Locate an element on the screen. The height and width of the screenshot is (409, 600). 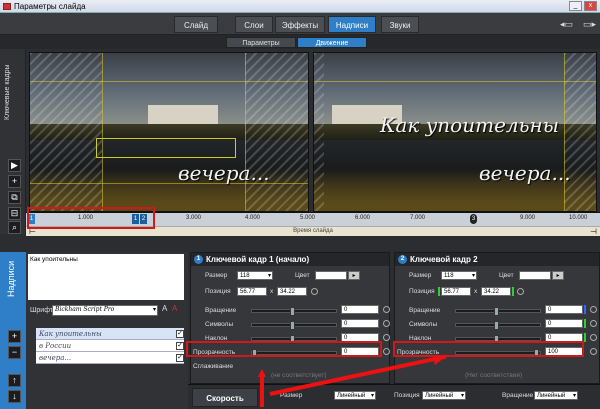
copy-keyframe-button: ⧉ is located at coordinates (14, 197).